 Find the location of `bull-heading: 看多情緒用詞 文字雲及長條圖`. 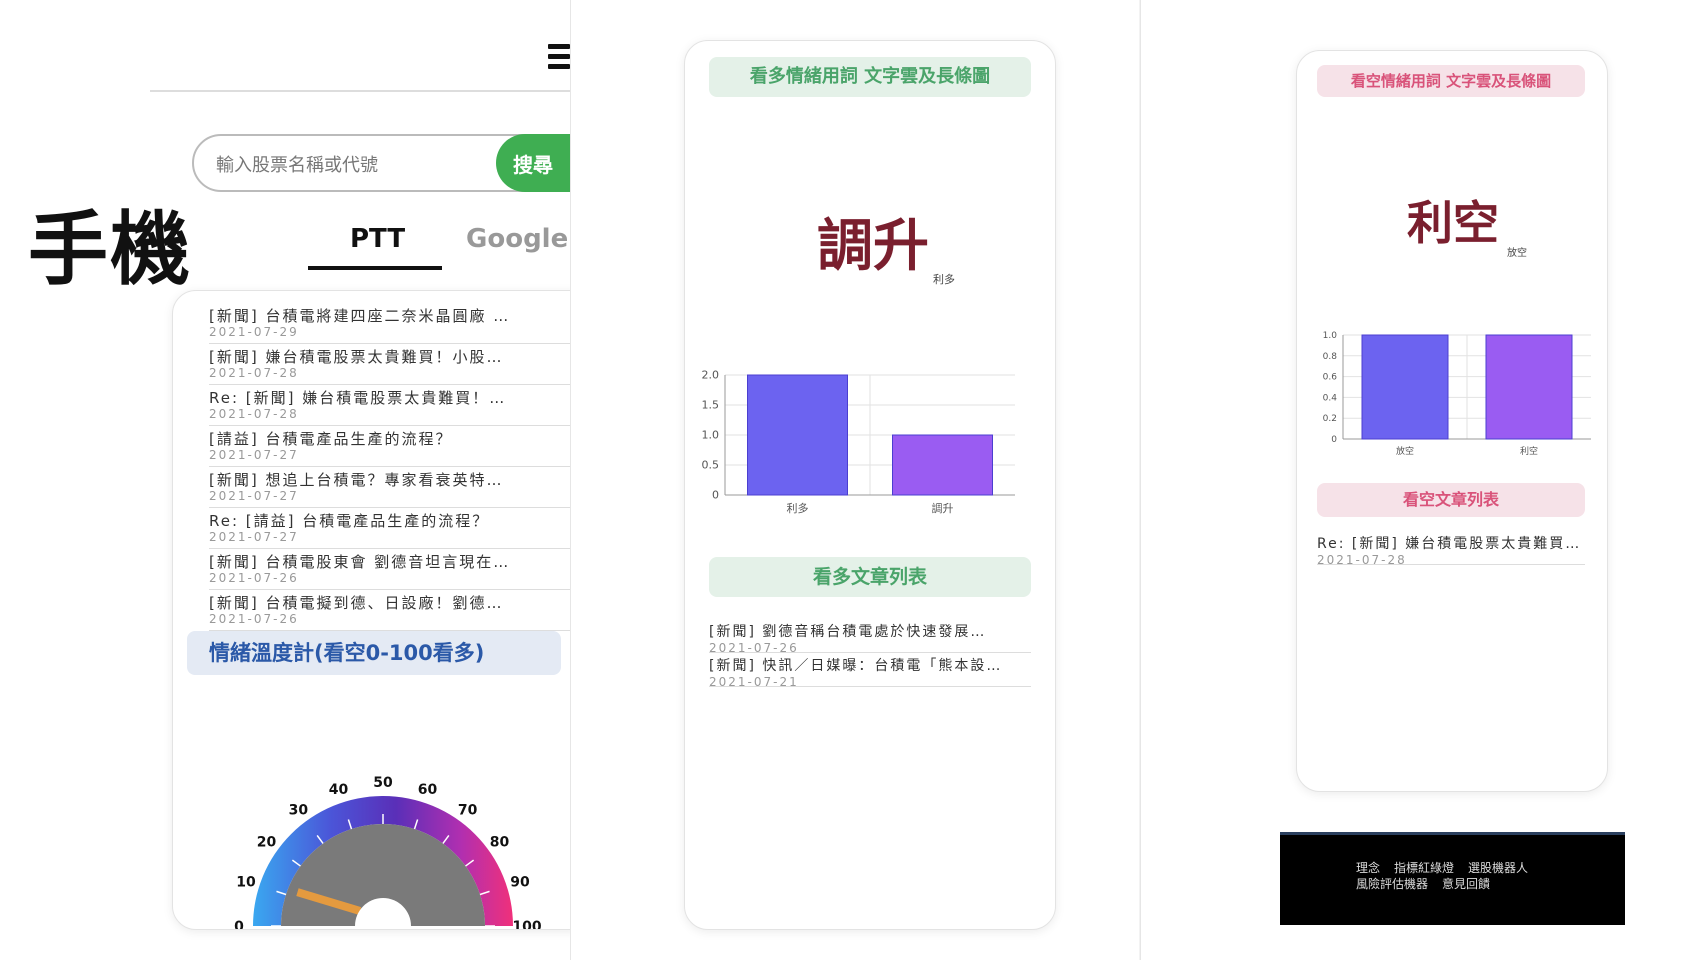

bull-heading: 看多情緒用詞 文字雲及長條圖 is located at coordinates (870, 77).